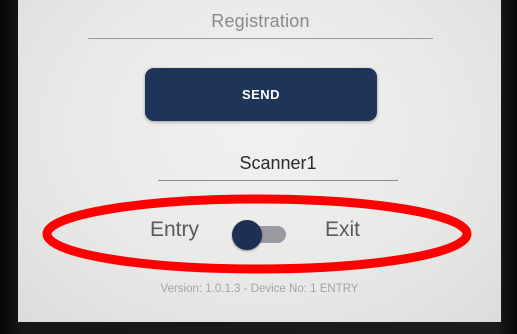 Image resolution: width=517 pixels, height=334 pixels. I want to click on scanner-name-field: Scanner1, so click(278, 163).